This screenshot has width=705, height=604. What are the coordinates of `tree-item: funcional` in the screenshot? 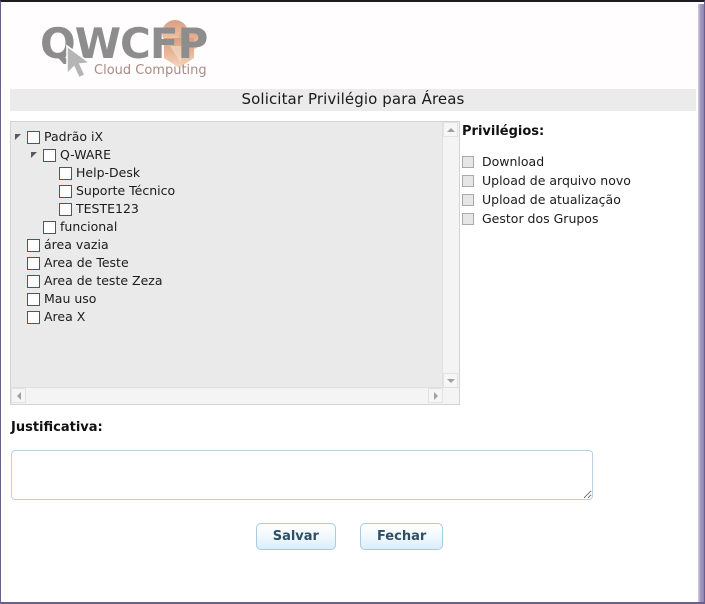 It's located at (227, 227).